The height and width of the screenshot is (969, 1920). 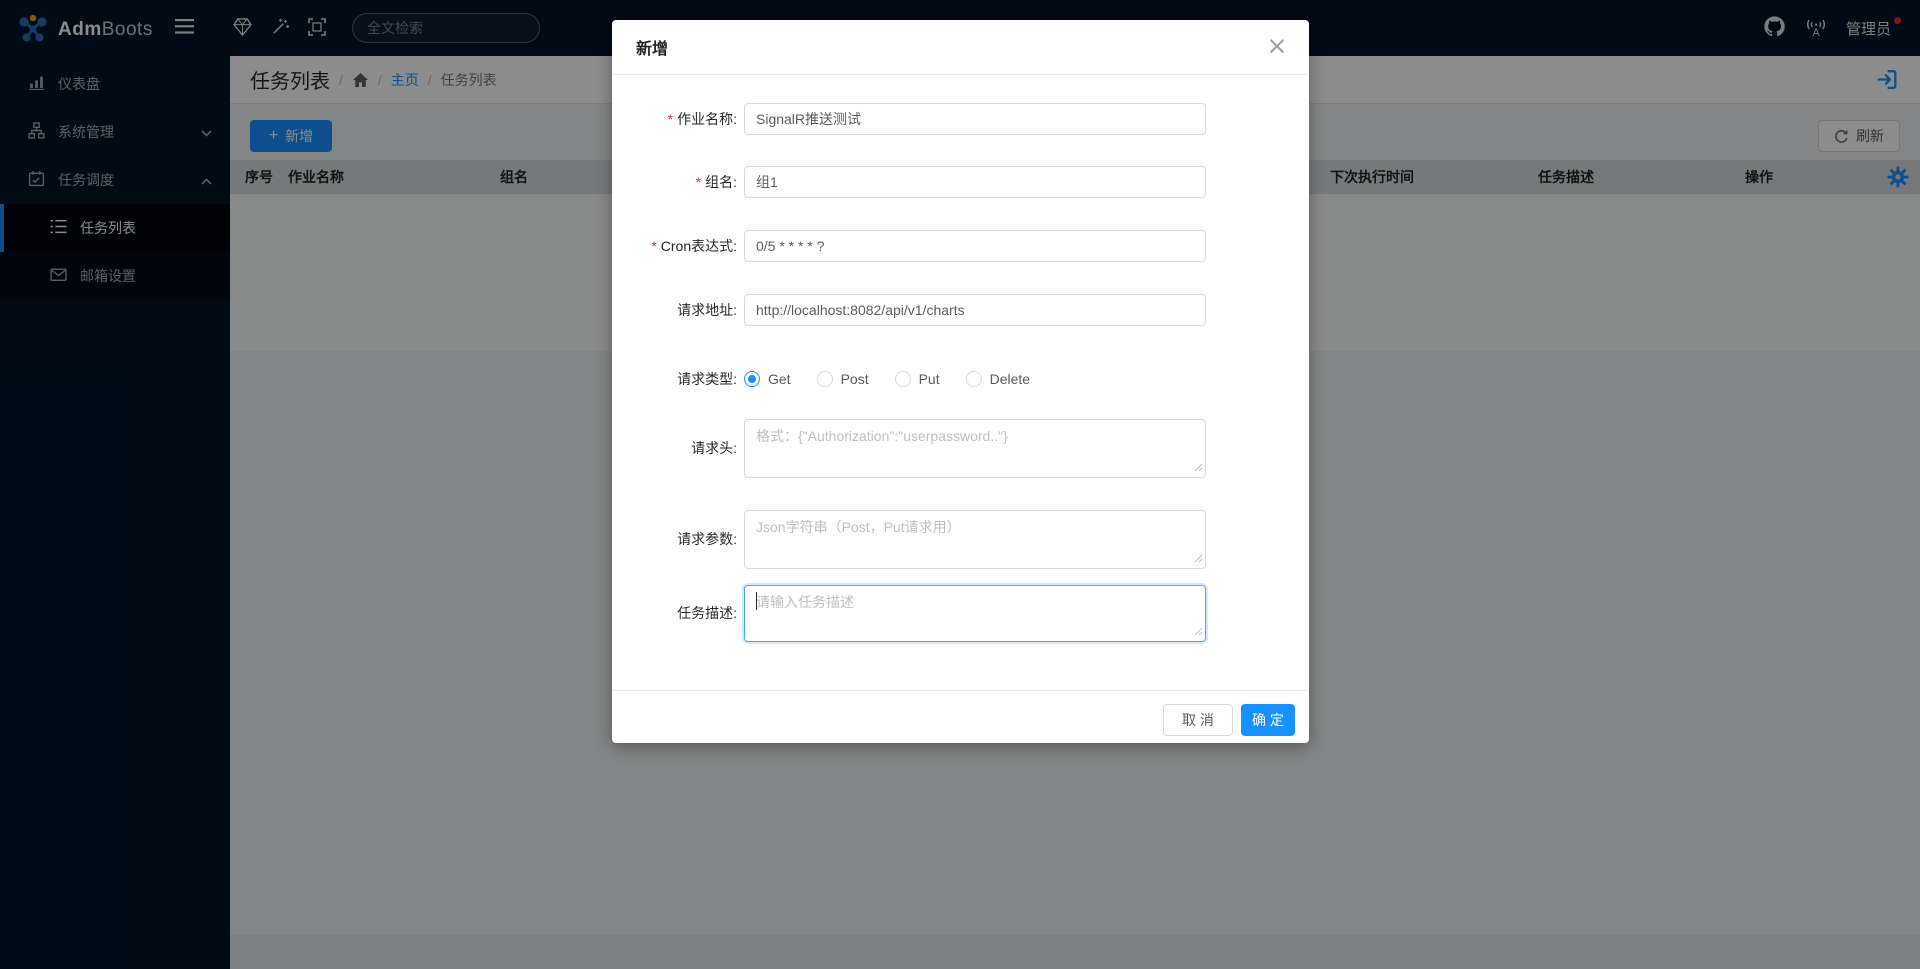 What do you see at coordinates (652, 49) in the screenshot?
I see `modal-title: 新增` at bounding box center [652, 49].